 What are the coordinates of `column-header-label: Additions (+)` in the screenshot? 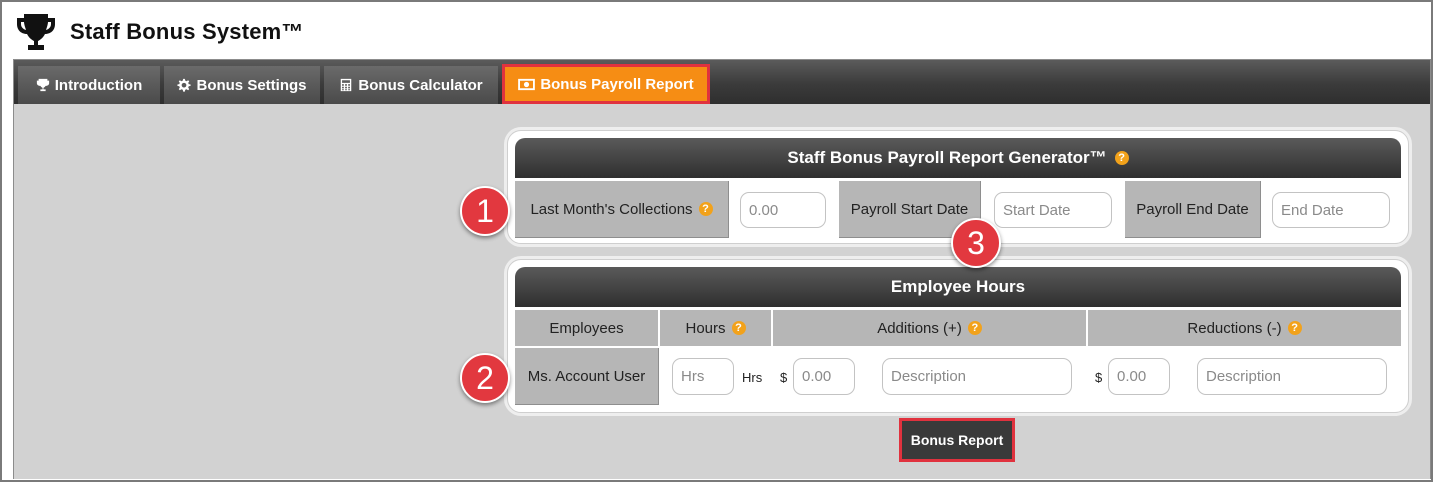 It's located at (919, 328).